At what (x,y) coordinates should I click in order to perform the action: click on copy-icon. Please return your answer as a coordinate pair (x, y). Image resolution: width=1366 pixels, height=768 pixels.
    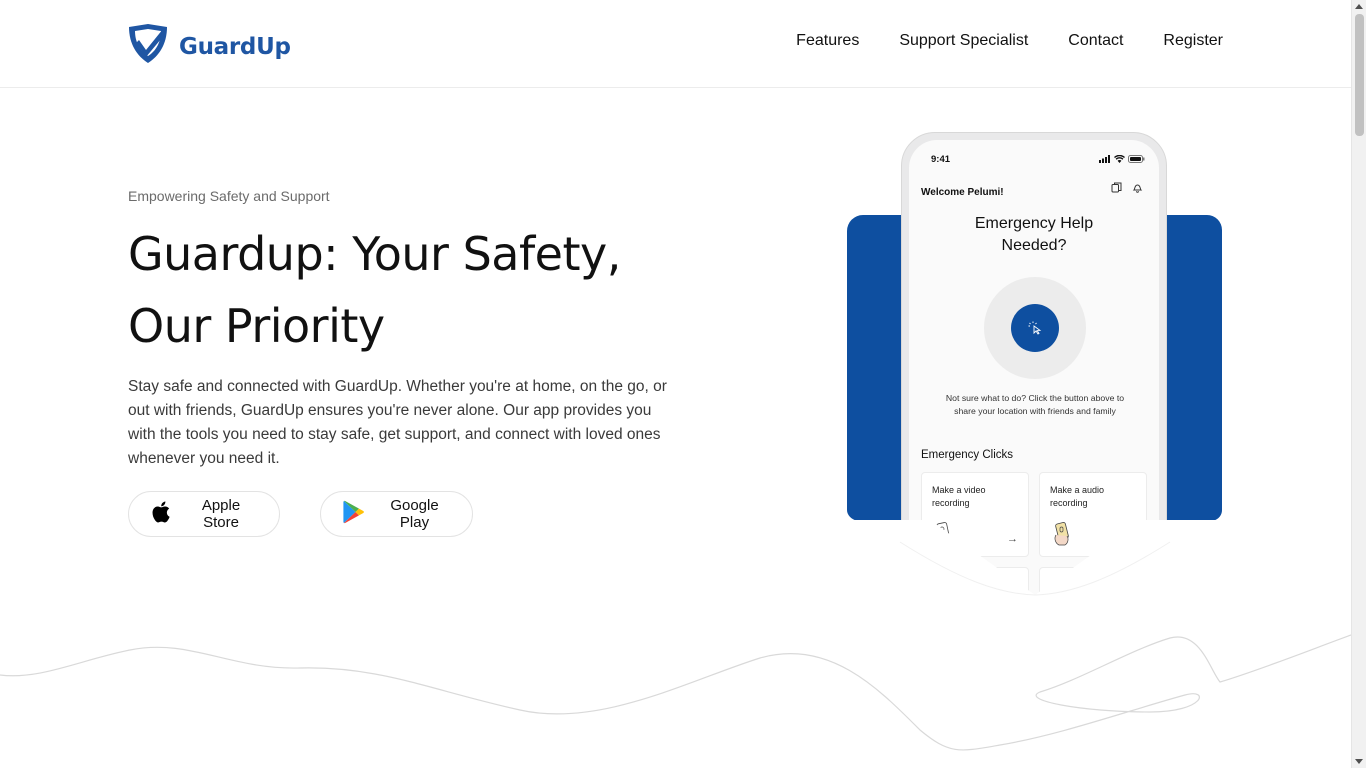
    Looking at the image, I should click on (1116, 187).